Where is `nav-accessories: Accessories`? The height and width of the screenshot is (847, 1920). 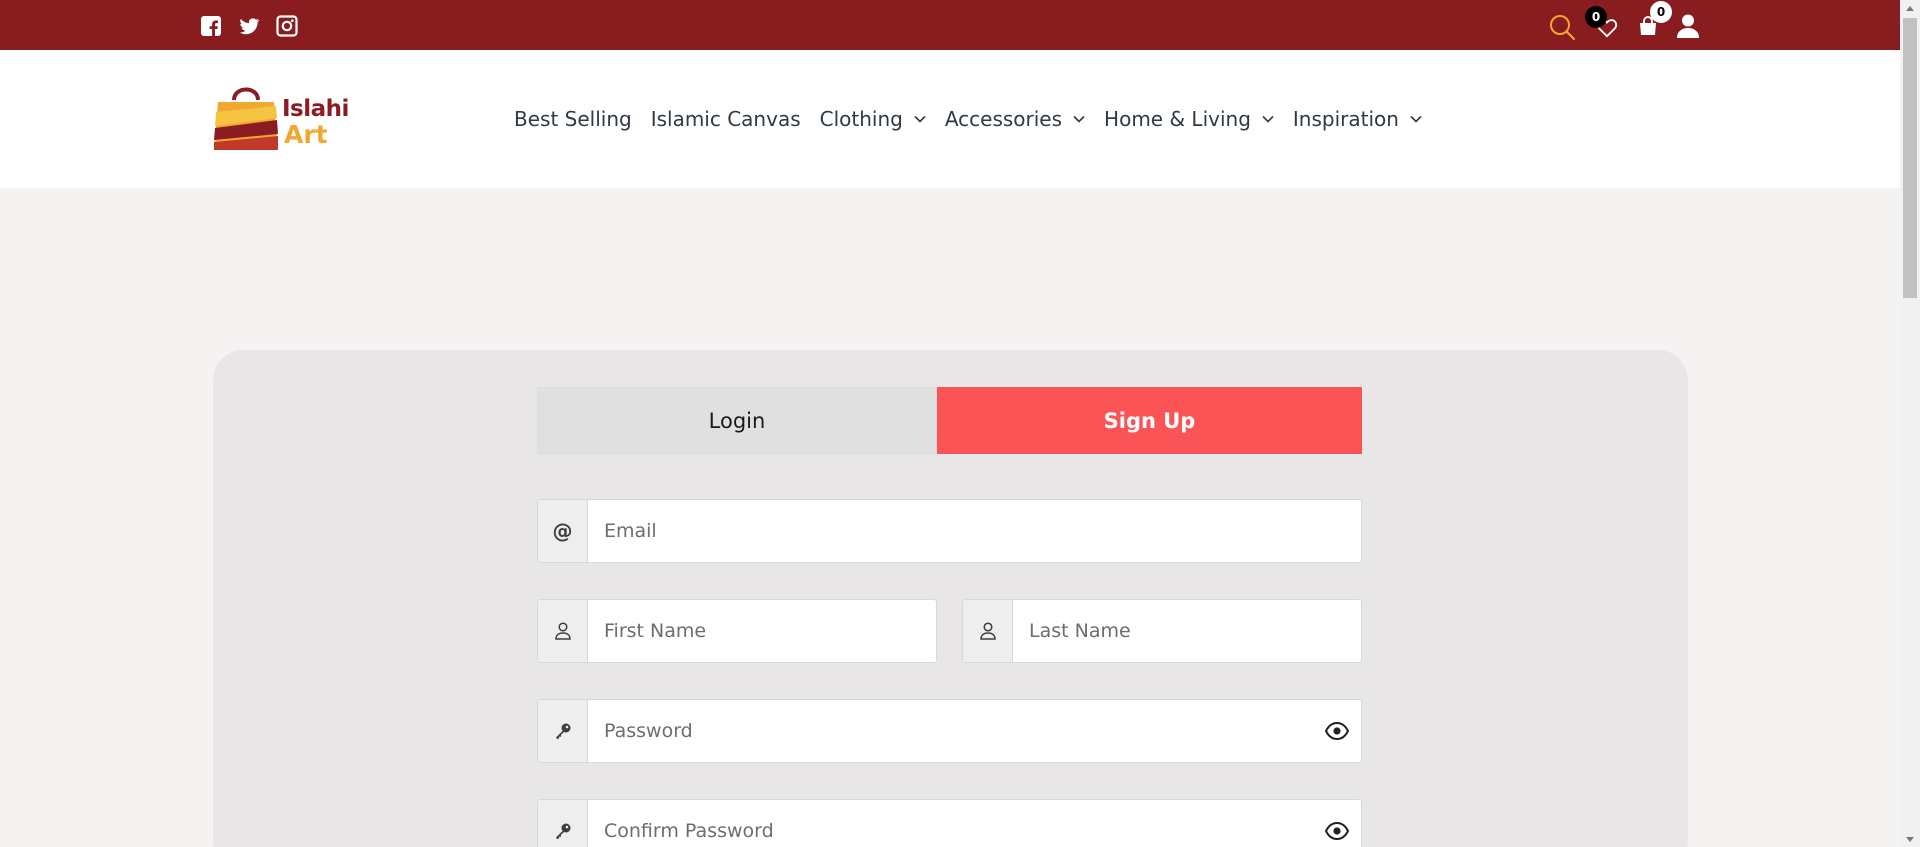 nav-accessories: Accessories is located at coordinates (1015, 119).